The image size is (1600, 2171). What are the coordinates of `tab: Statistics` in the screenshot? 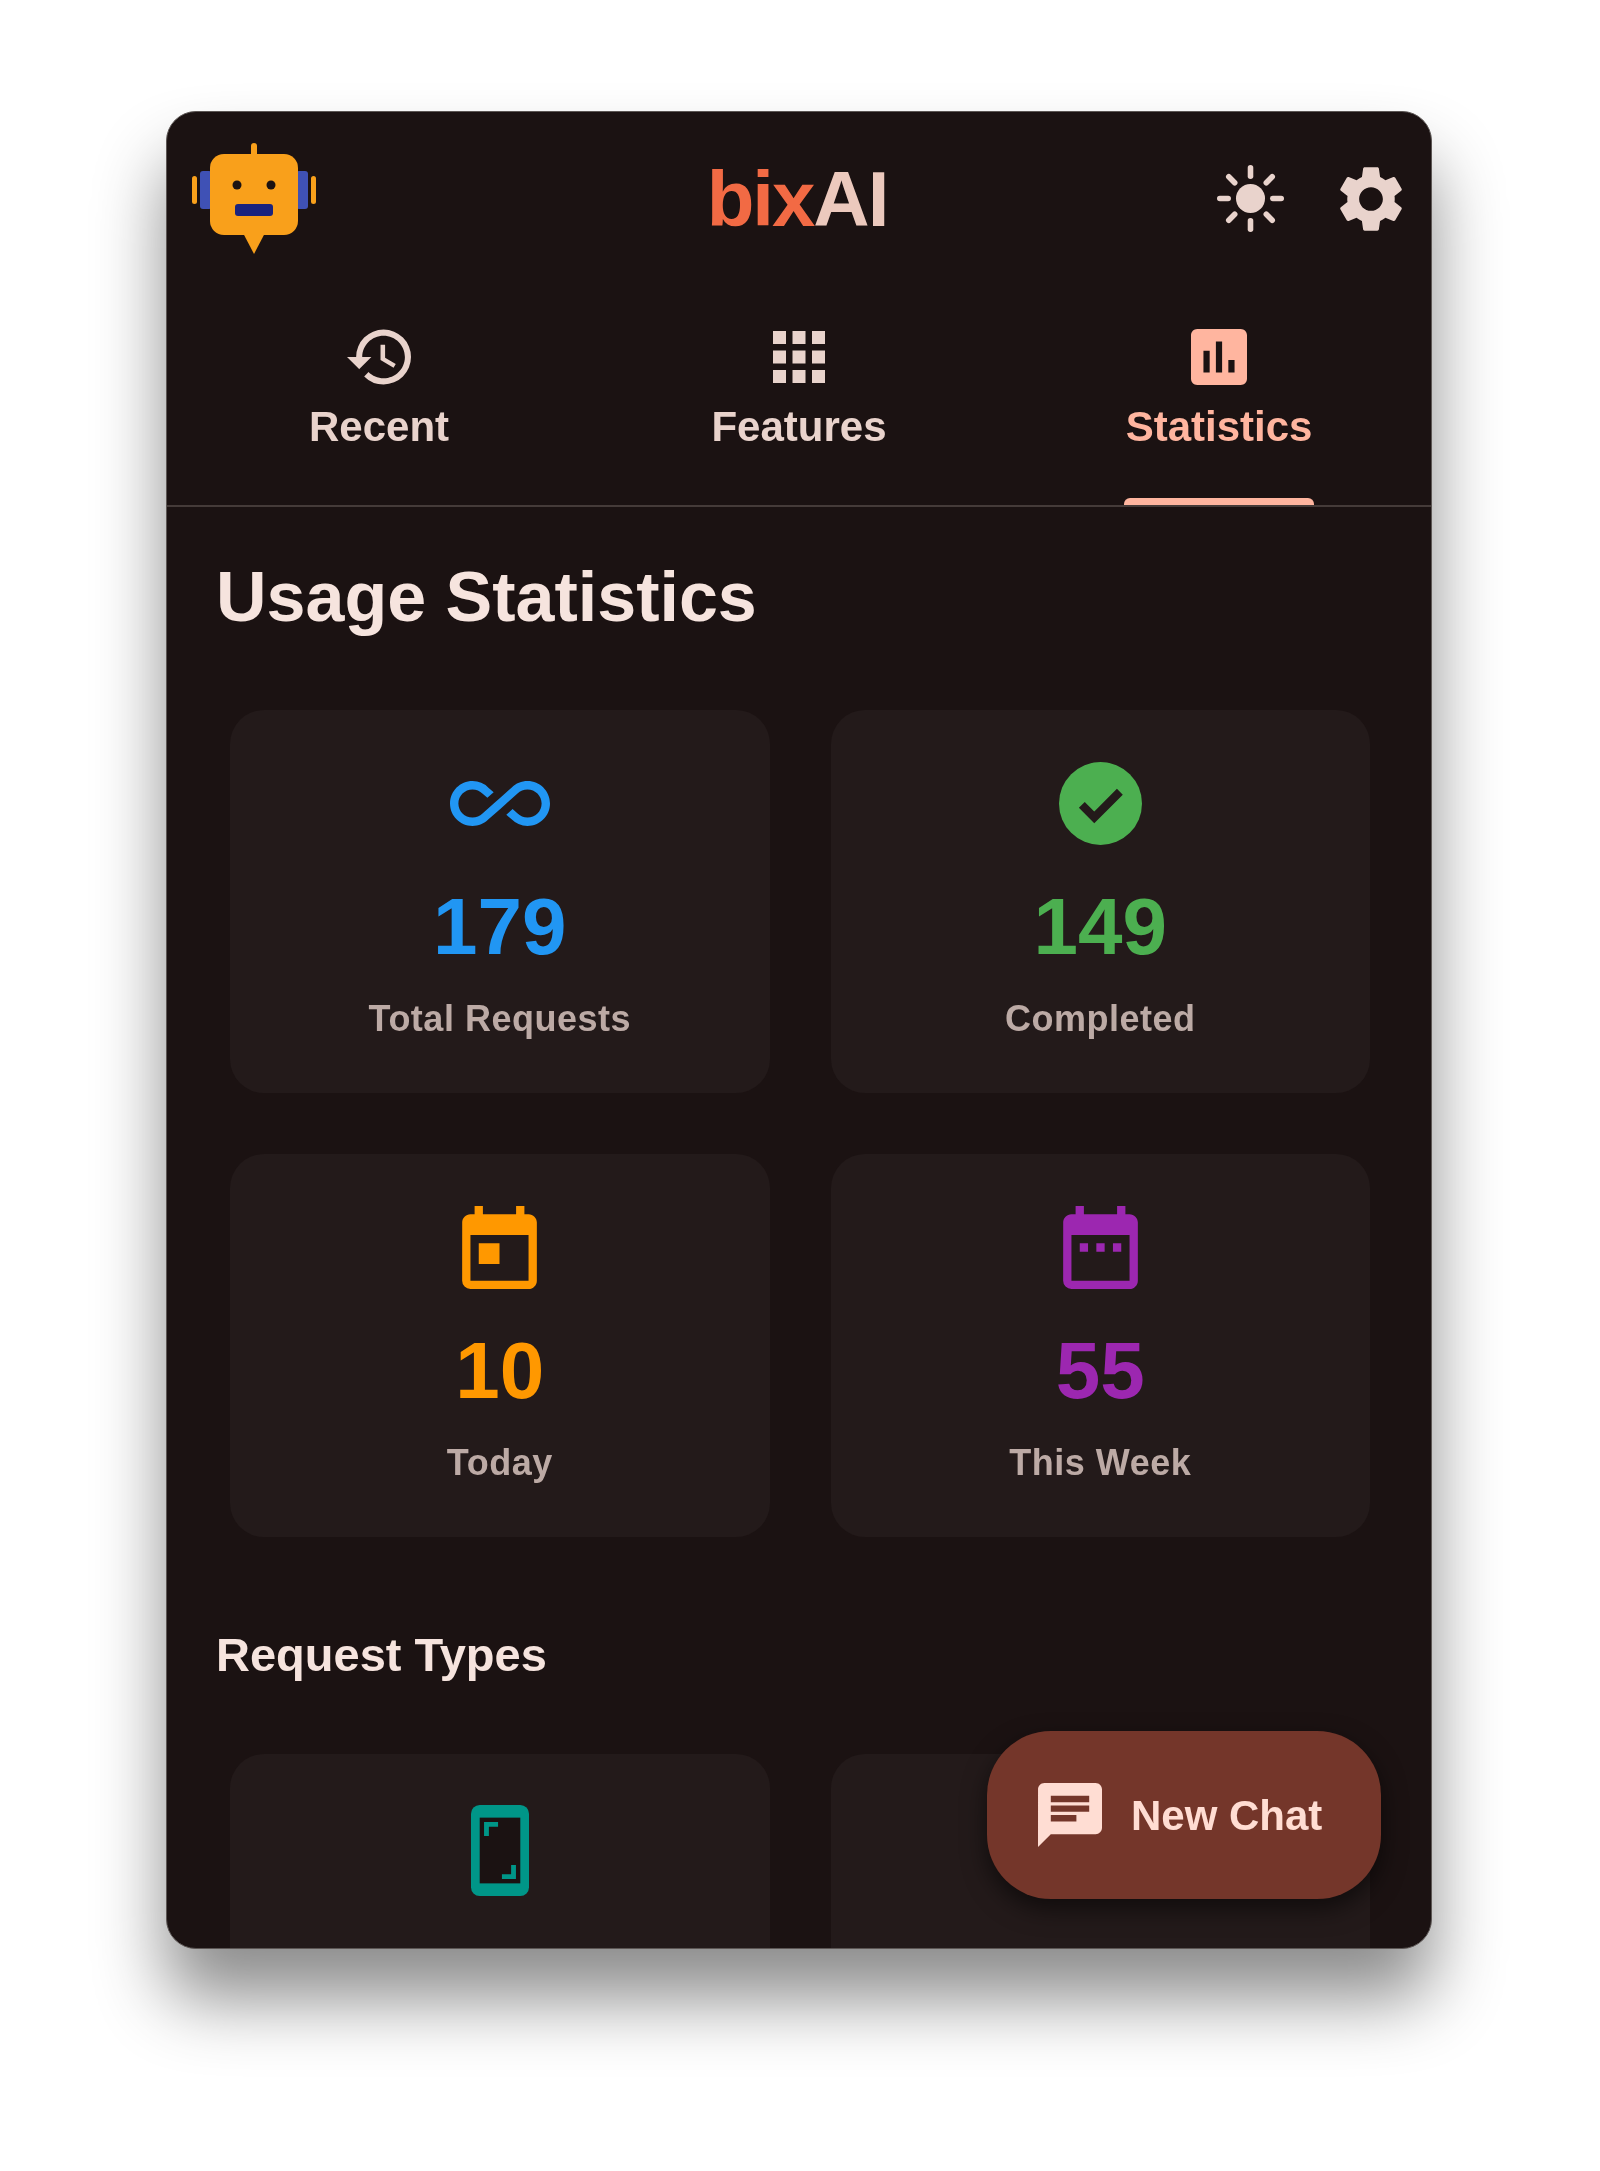 It's located at (1219, 395).